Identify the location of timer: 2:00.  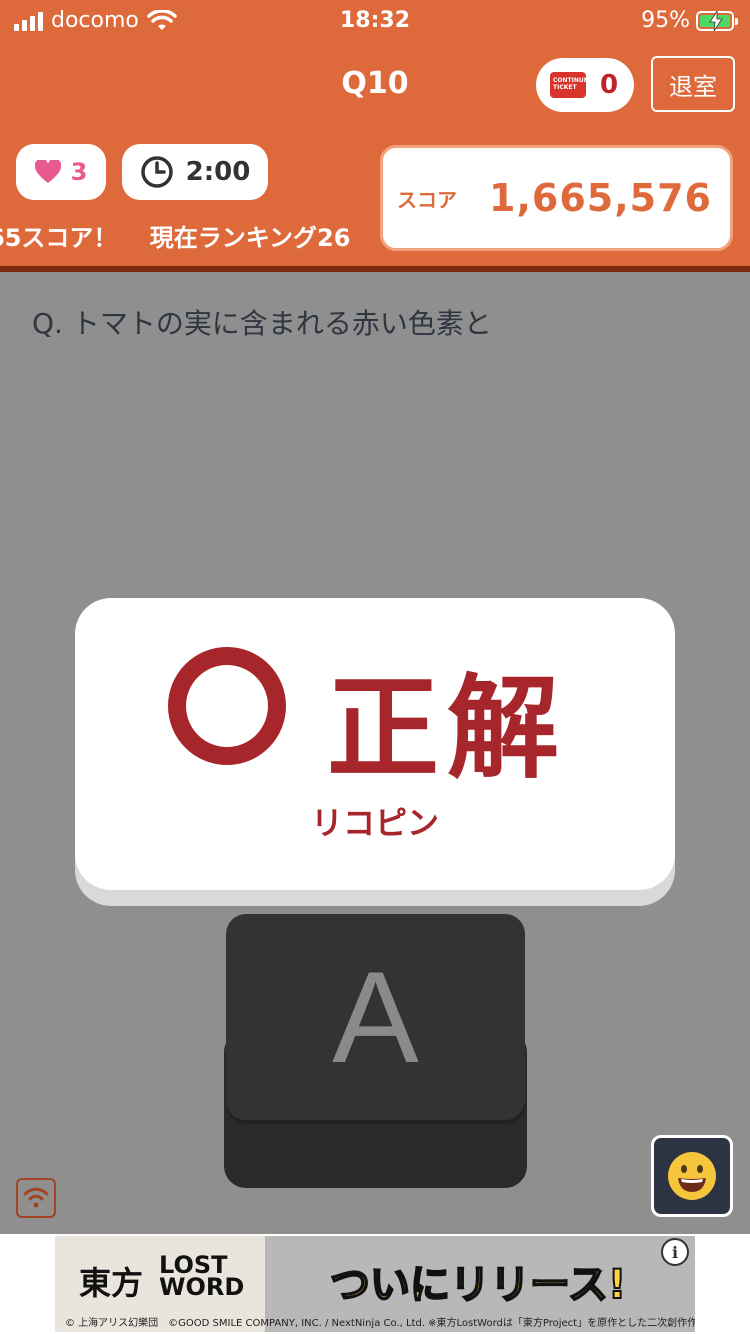
(195, 172).